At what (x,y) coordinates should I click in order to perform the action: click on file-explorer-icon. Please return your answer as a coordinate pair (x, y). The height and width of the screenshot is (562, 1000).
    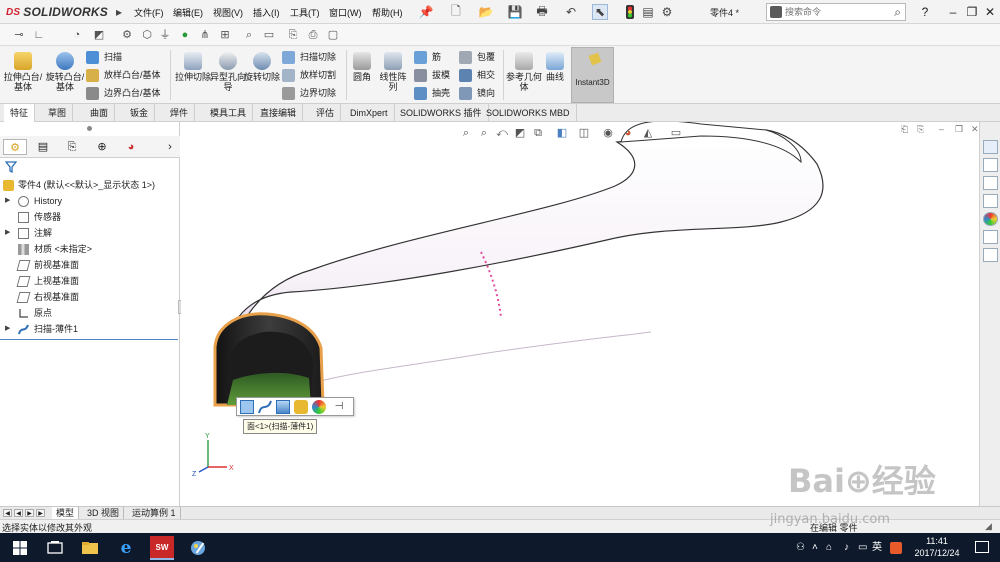
    Looking at the image, I should click on (990, 183).